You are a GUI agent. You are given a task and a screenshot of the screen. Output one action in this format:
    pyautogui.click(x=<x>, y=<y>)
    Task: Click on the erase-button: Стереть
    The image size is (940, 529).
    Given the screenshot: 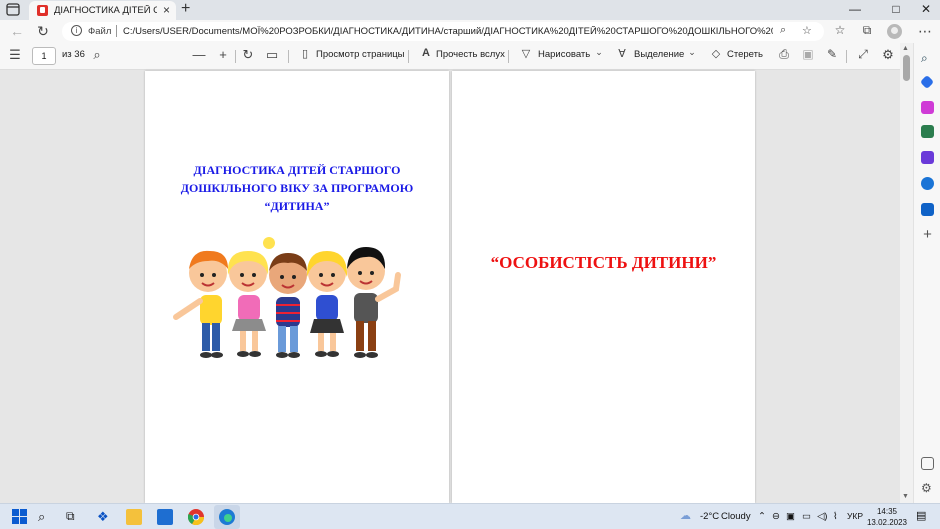 What is the action you would take?
    pyautogui.click(x=745, y=54)
    